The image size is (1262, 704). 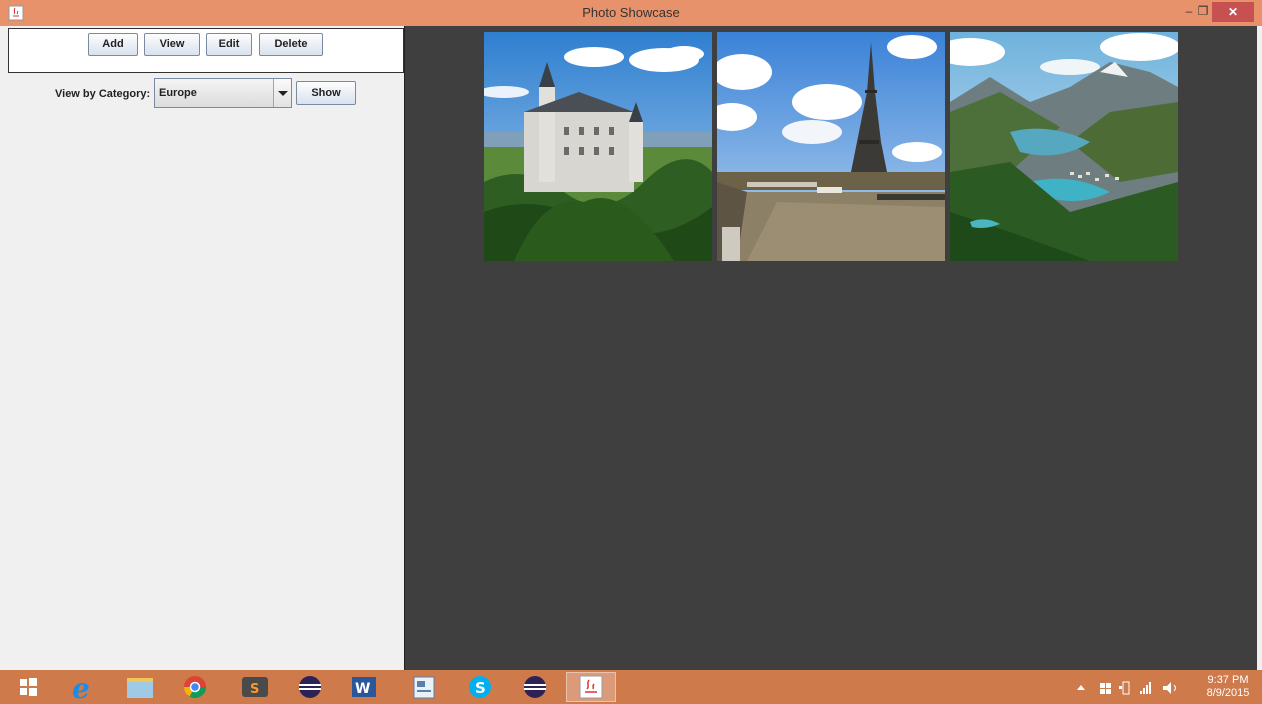 What do you see at coordinates (326, 93) in the screenshot?
I see `show-button: Show` at bounding box center [326, 93].